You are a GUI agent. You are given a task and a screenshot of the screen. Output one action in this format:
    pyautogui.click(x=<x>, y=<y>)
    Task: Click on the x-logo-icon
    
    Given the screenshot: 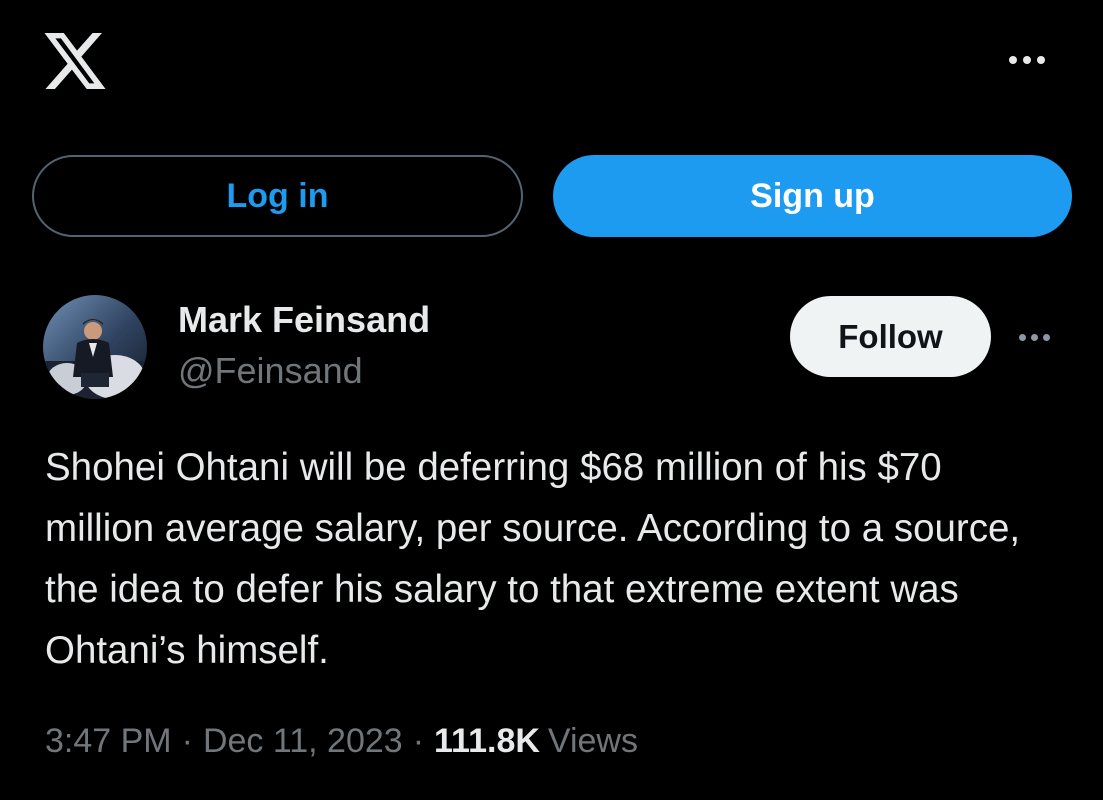 What is the action you would take?
    pyautogui.click(x=75, y=61)
    